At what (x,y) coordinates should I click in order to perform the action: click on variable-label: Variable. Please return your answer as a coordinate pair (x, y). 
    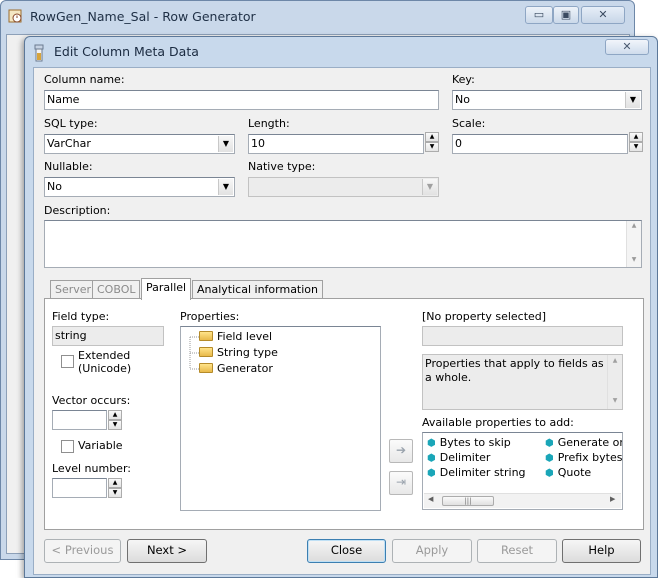
    Looking at the image, I should click on (100, 445).